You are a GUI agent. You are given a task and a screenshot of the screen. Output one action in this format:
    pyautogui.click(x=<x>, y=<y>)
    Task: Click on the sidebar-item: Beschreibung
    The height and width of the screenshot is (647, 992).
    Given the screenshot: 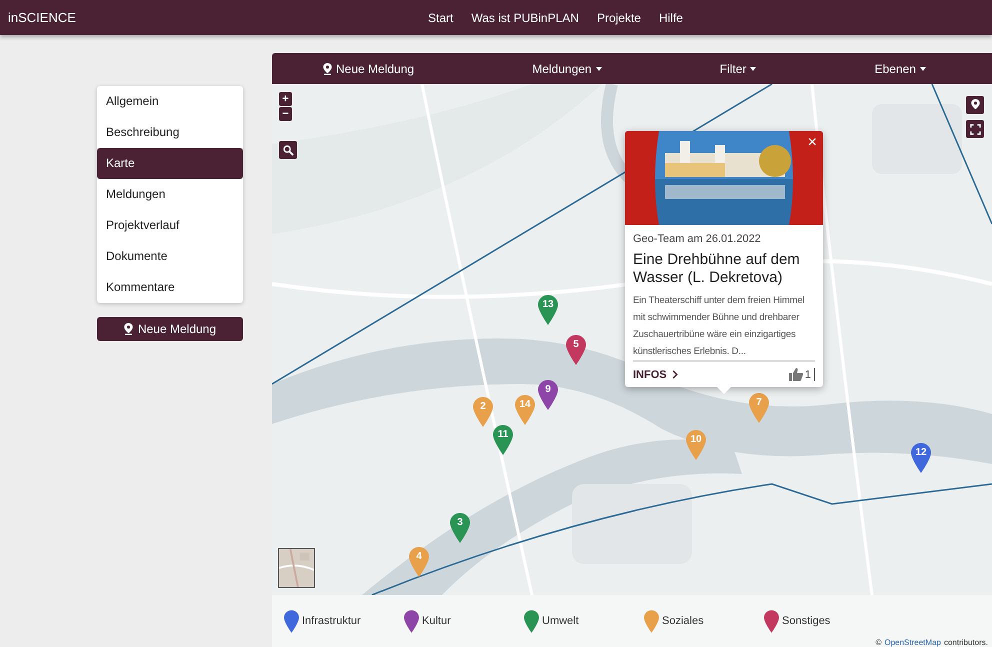 What is the action you would take?
    pyautogui.click(x=170, y=132)
    